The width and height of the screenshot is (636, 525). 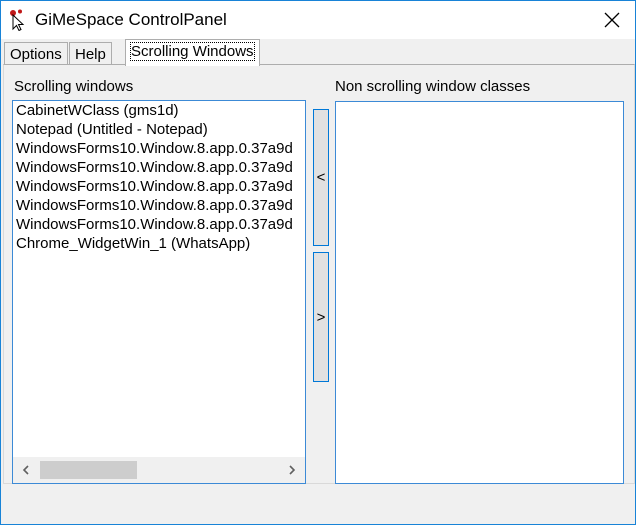 I want to click on close-button, so click(x=612, y=20).